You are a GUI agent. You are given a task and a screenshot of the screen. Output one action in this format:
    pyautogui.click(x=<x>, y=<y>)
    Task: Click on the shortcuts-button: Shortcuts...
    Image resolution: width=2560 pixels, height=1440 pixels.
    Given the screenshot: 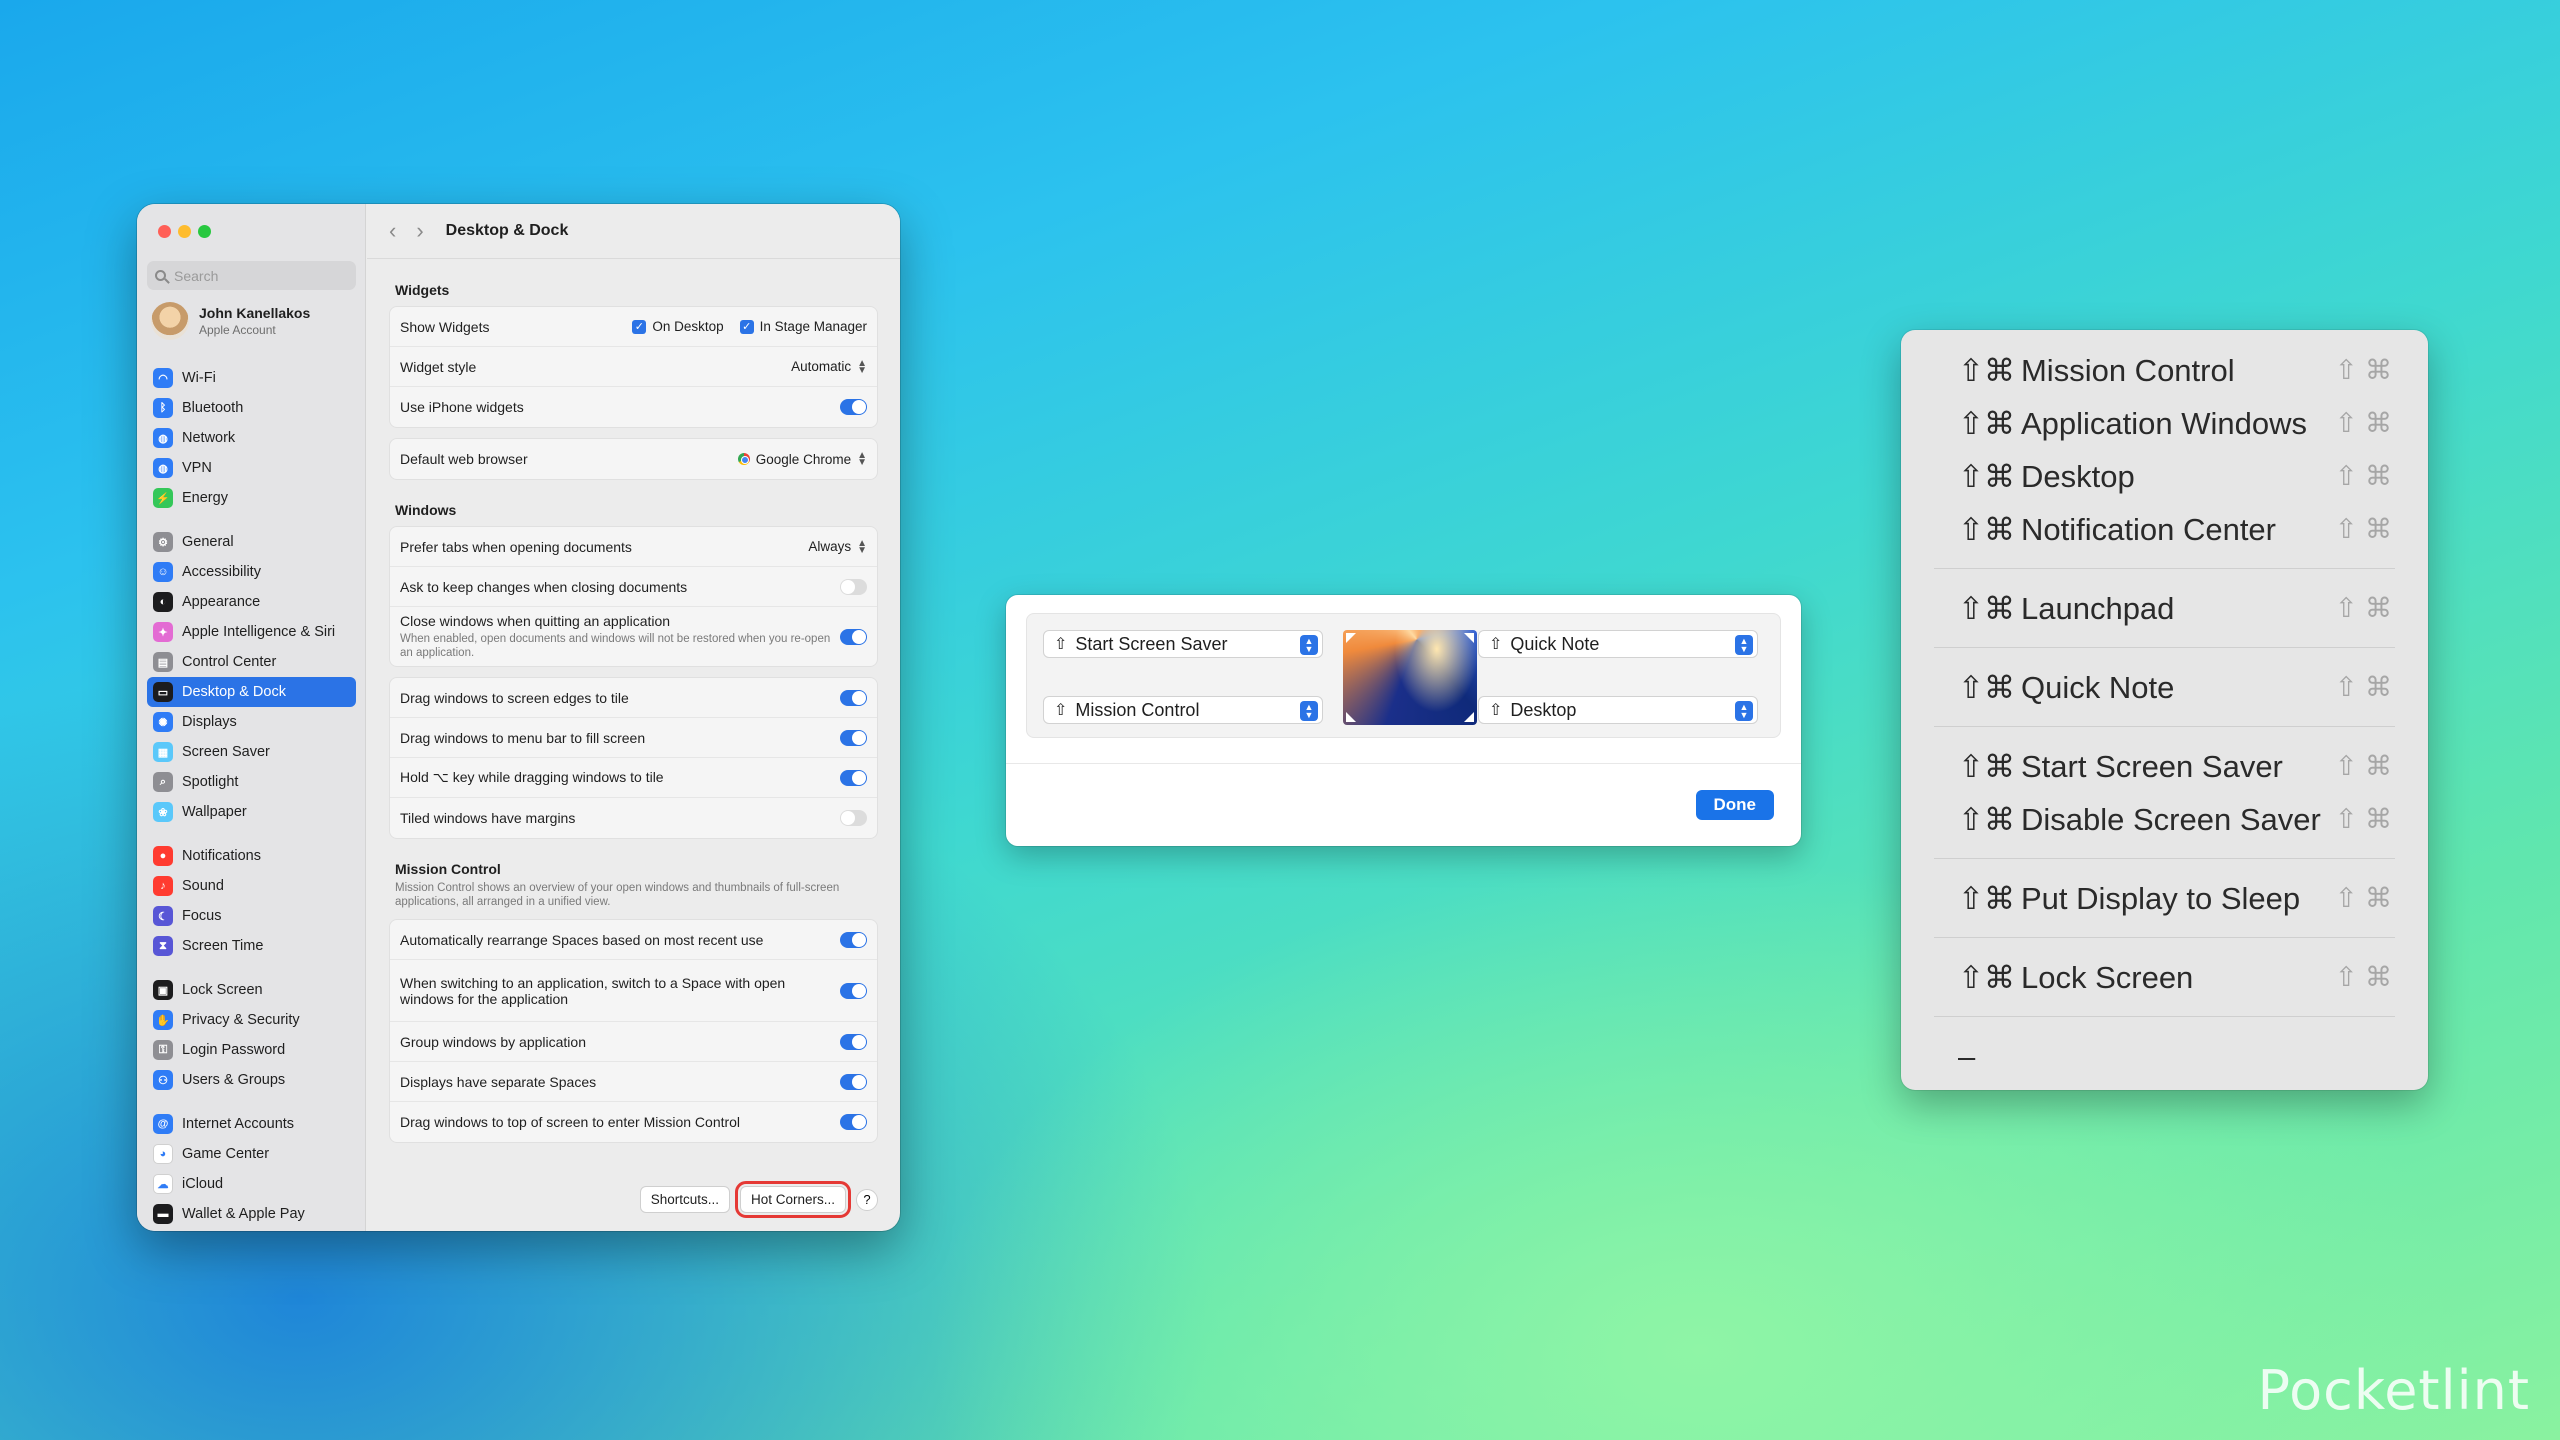 What is the action you would take?
    pyautogui.click(x=684, y=1199)
    